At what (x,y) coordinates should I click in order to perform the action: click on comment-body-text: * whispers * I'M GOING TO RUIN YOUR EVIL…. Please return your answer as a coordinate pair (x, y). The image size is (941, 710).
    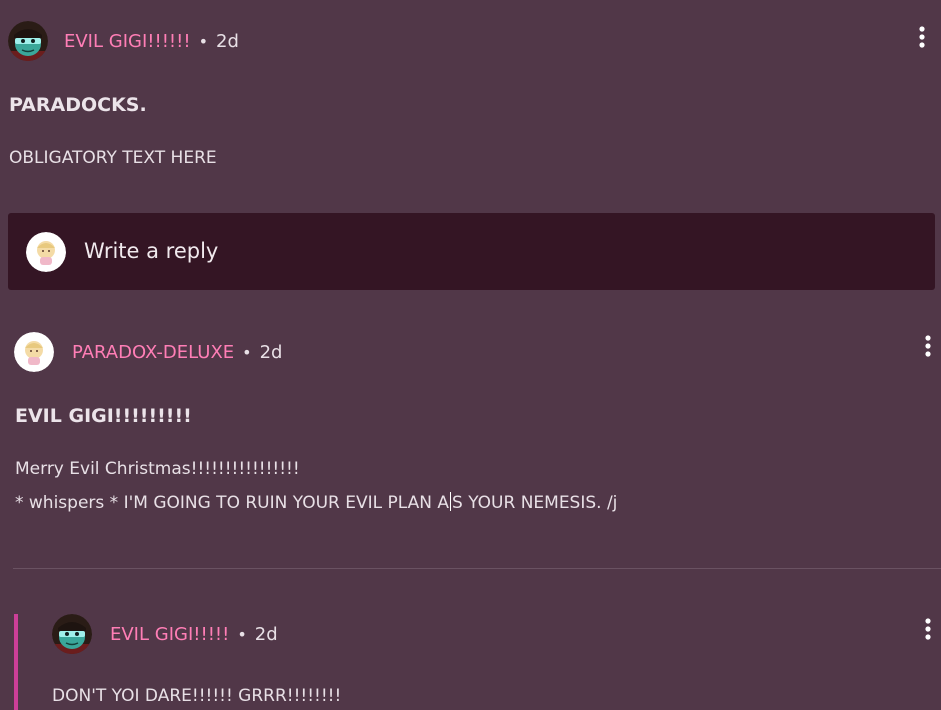
    Looking at the image, I should click on (232, 503).